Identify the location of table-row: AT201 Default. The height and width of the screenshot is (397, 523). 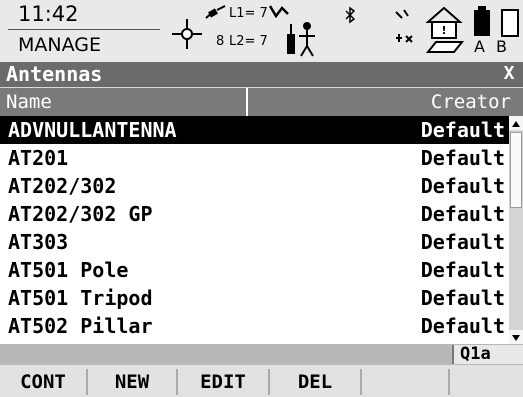
(254, 158).